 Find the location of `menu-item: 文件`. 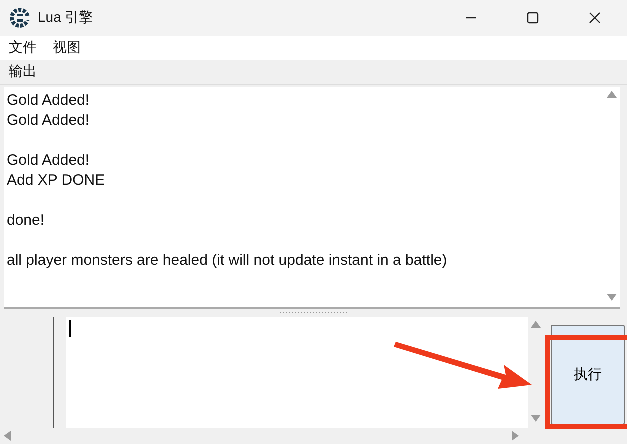

menu-item: 文件 is located at coordinates (23, 47).